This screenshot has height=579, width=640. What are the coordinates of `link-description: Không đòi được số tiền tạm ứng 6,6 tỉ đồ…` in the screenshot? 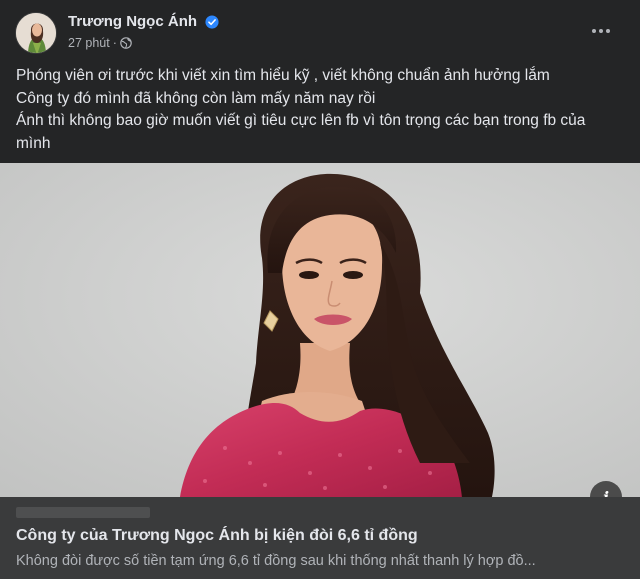 It's located at (276, 561).